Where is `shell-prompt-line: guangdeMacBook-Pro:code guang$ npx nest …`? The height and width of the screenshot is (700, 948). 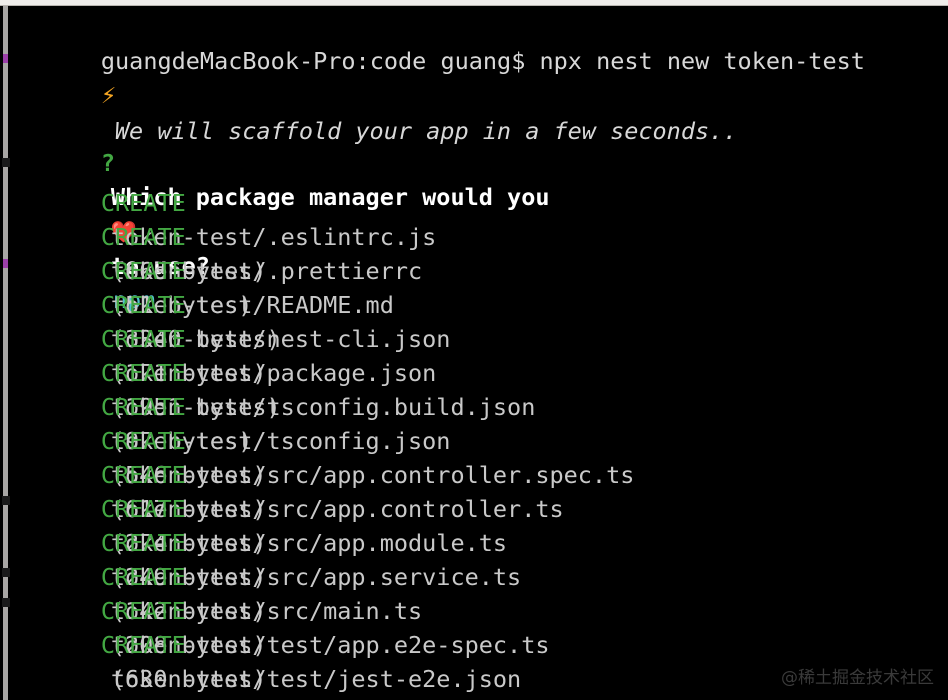 shell-prompt-line: guangdeMacBook-Pro:code guang$ npx nest … is located at coordinates (440, 42).